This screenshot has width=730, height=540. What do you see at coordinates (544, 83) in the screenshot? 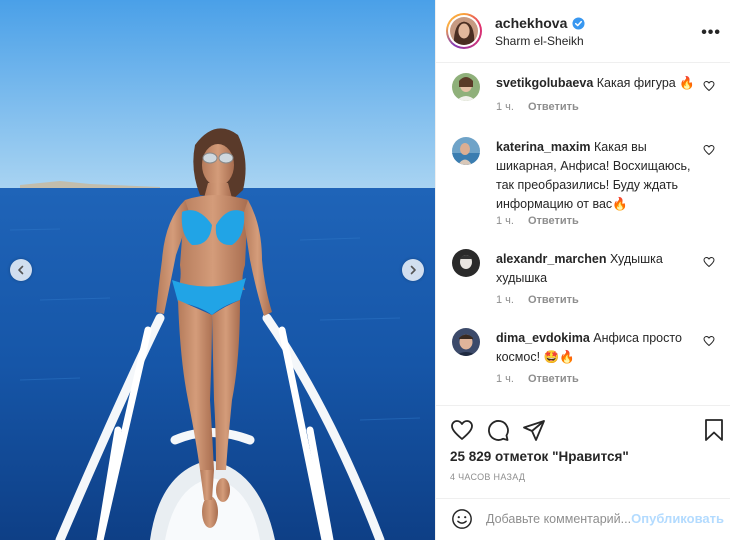
I see `comment-username: svetikgolubaeva` at bounding box center [544, 83].